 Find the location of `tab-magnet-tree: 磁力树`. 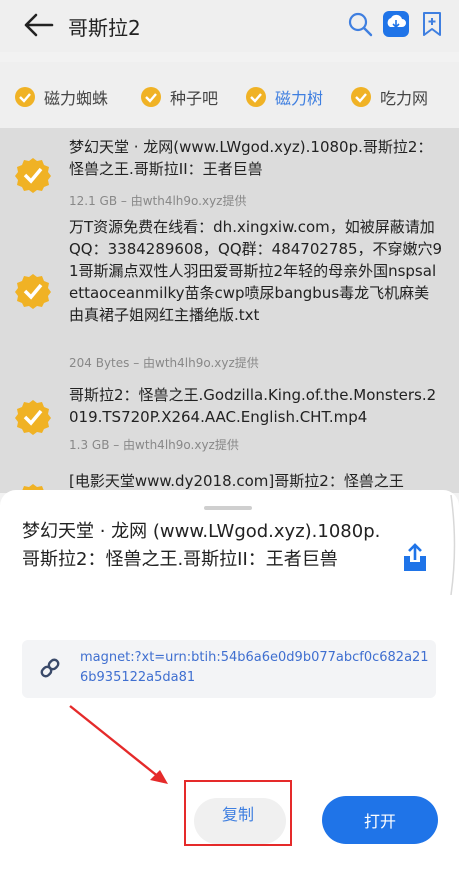

tab-magnet-tree: 磁力树 is located at coordinates (284, 97).